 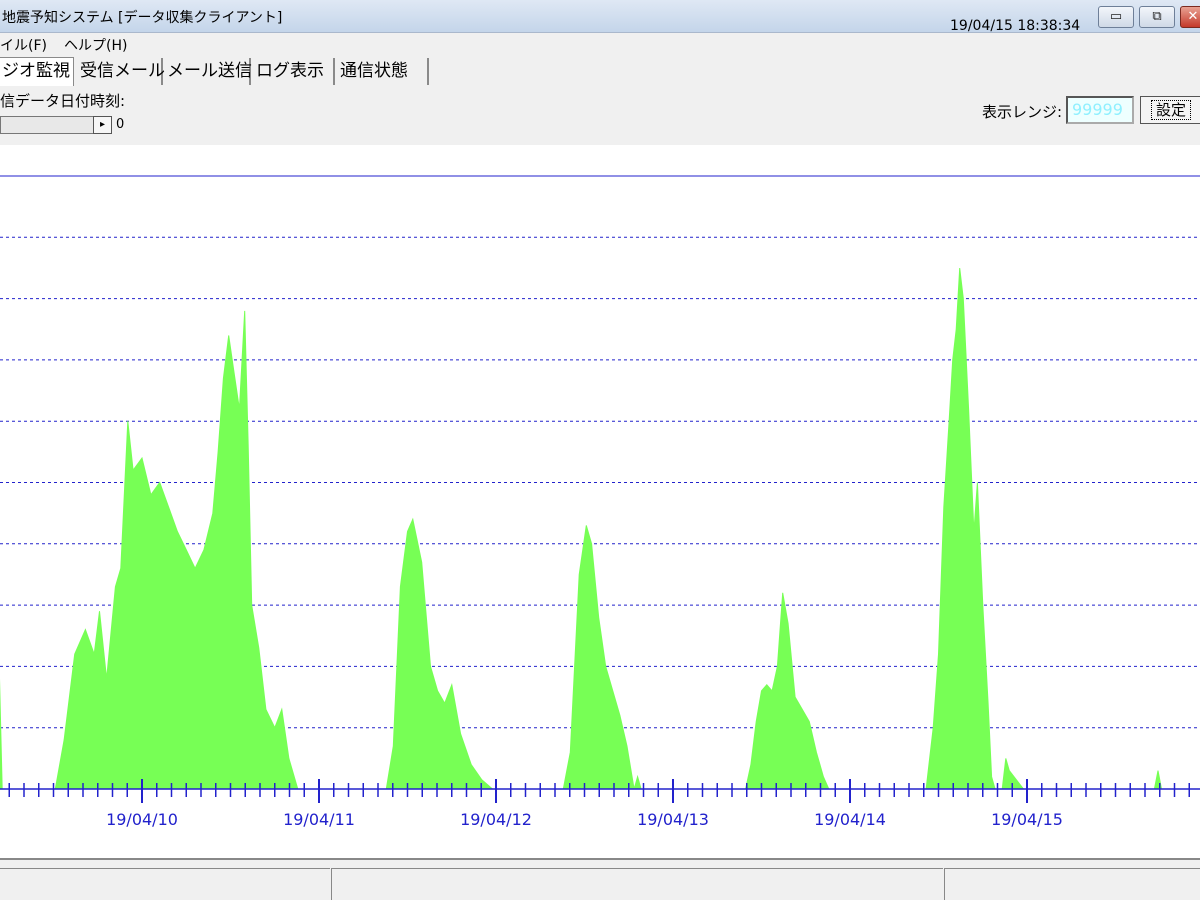 I want to click on menu-file: イル(F), so click(x=23, y=45).